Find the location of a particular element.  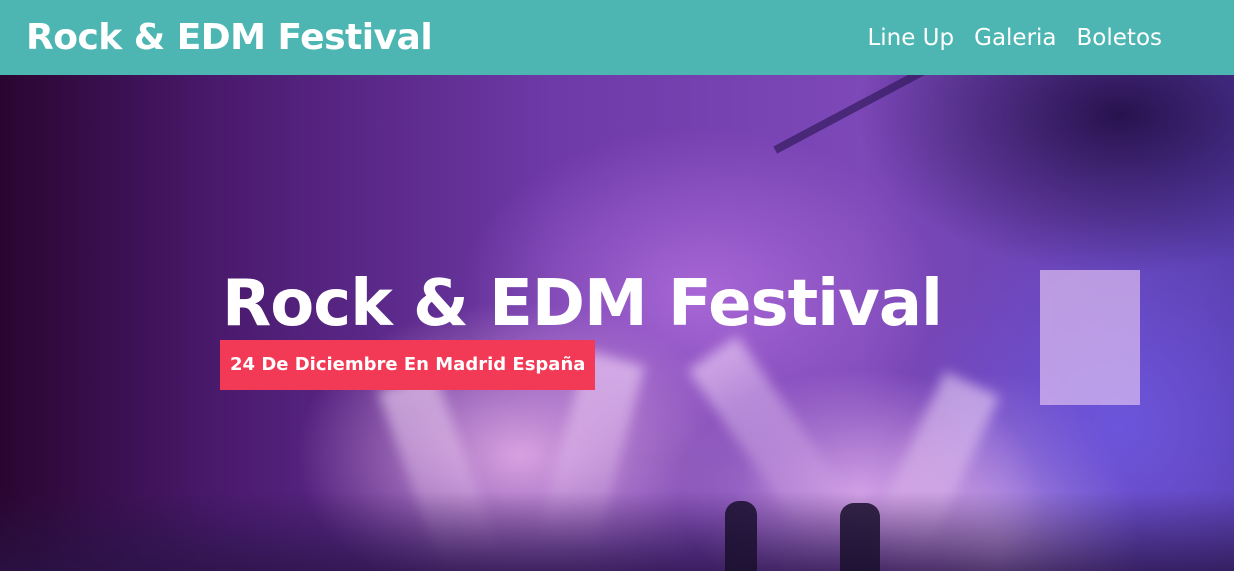

nav-link-line-up: Line Up is located at coordinates (910, 38).